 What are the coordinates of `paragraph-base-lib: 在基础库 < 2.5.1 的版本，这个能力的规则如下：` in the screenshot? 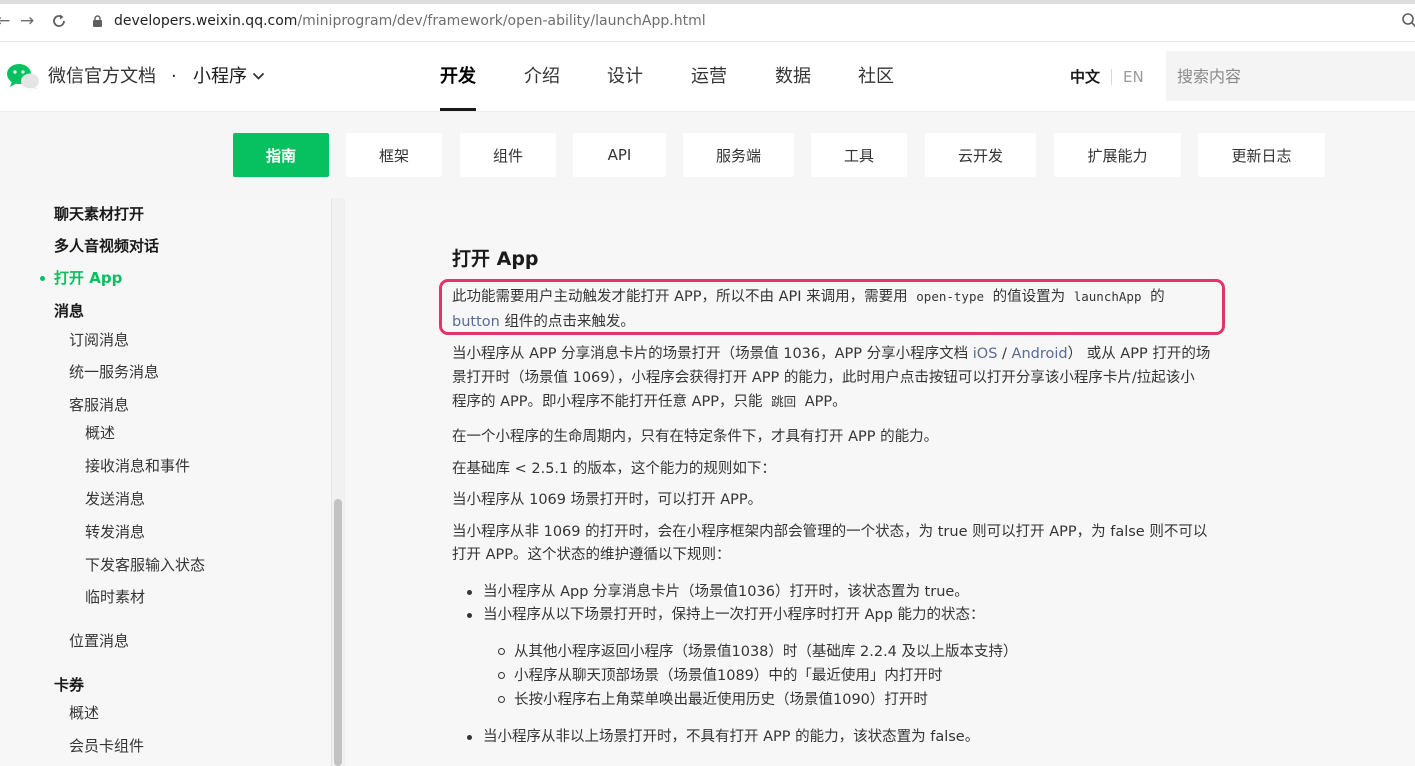 It's located at (614, 469).